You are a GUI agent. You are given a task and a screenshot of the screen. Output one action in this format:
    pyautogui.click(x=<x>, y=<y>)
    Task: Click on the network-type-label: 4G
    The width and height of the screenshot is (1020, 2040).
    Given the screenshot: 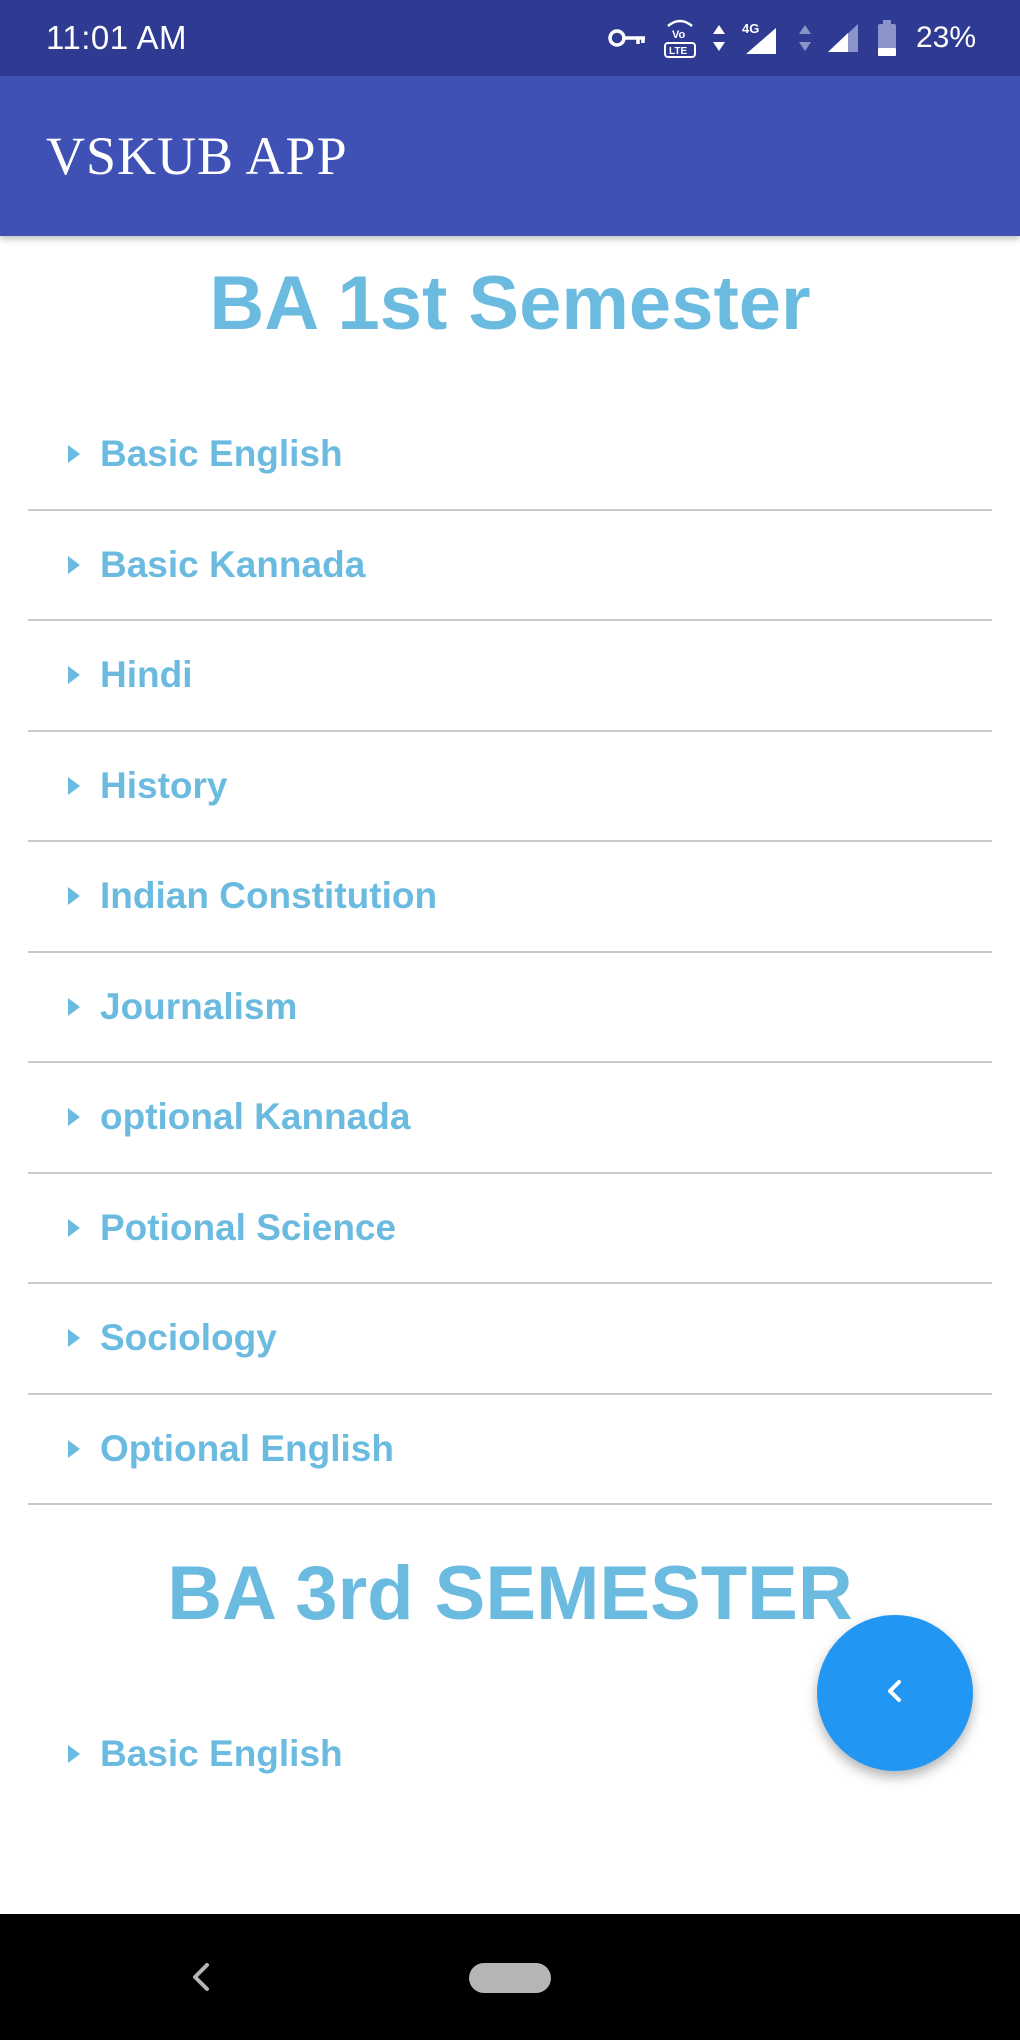 What is the action you would take?
    pyautogui.click(x=750, y=28)
    